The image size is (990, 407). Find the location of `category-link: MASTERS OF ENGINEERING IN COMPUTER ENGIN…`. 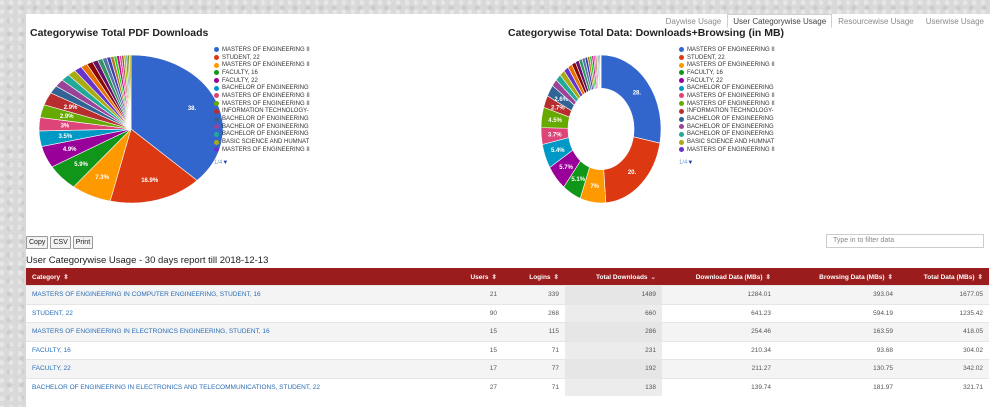

category-link: MASTERS OF ENGINEERING IN COMPUTER ENGIN… is located at coordinates (239, 294).